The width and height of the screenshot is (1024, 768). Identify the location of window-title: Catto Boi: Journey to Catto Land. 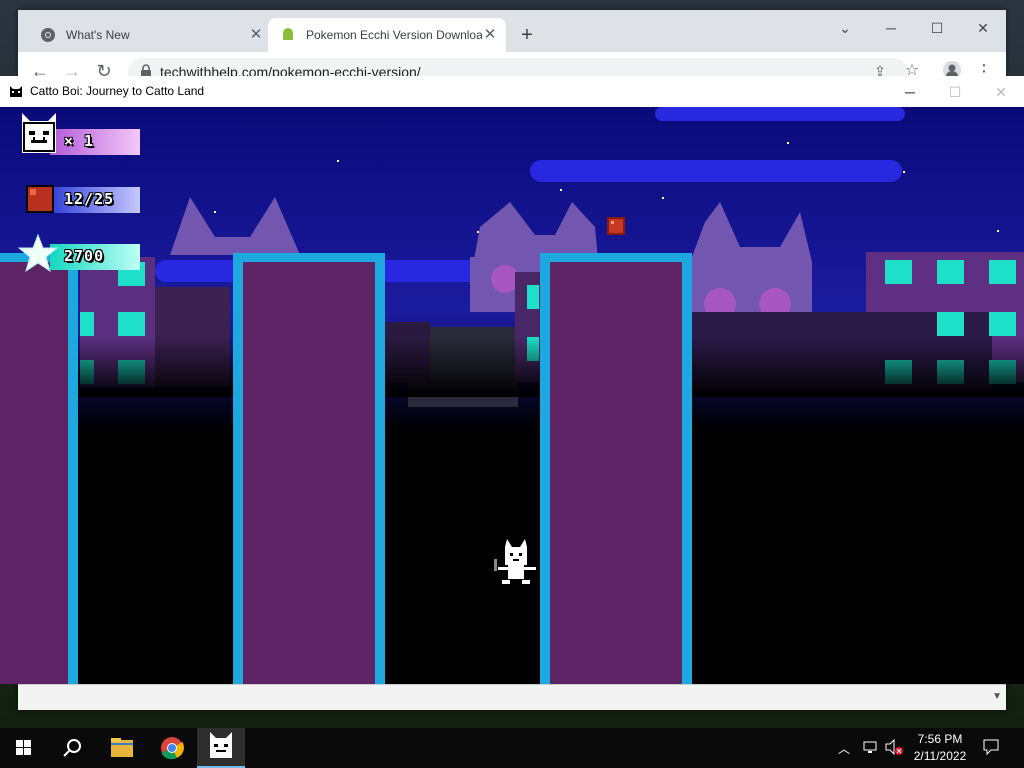
(117, 91).